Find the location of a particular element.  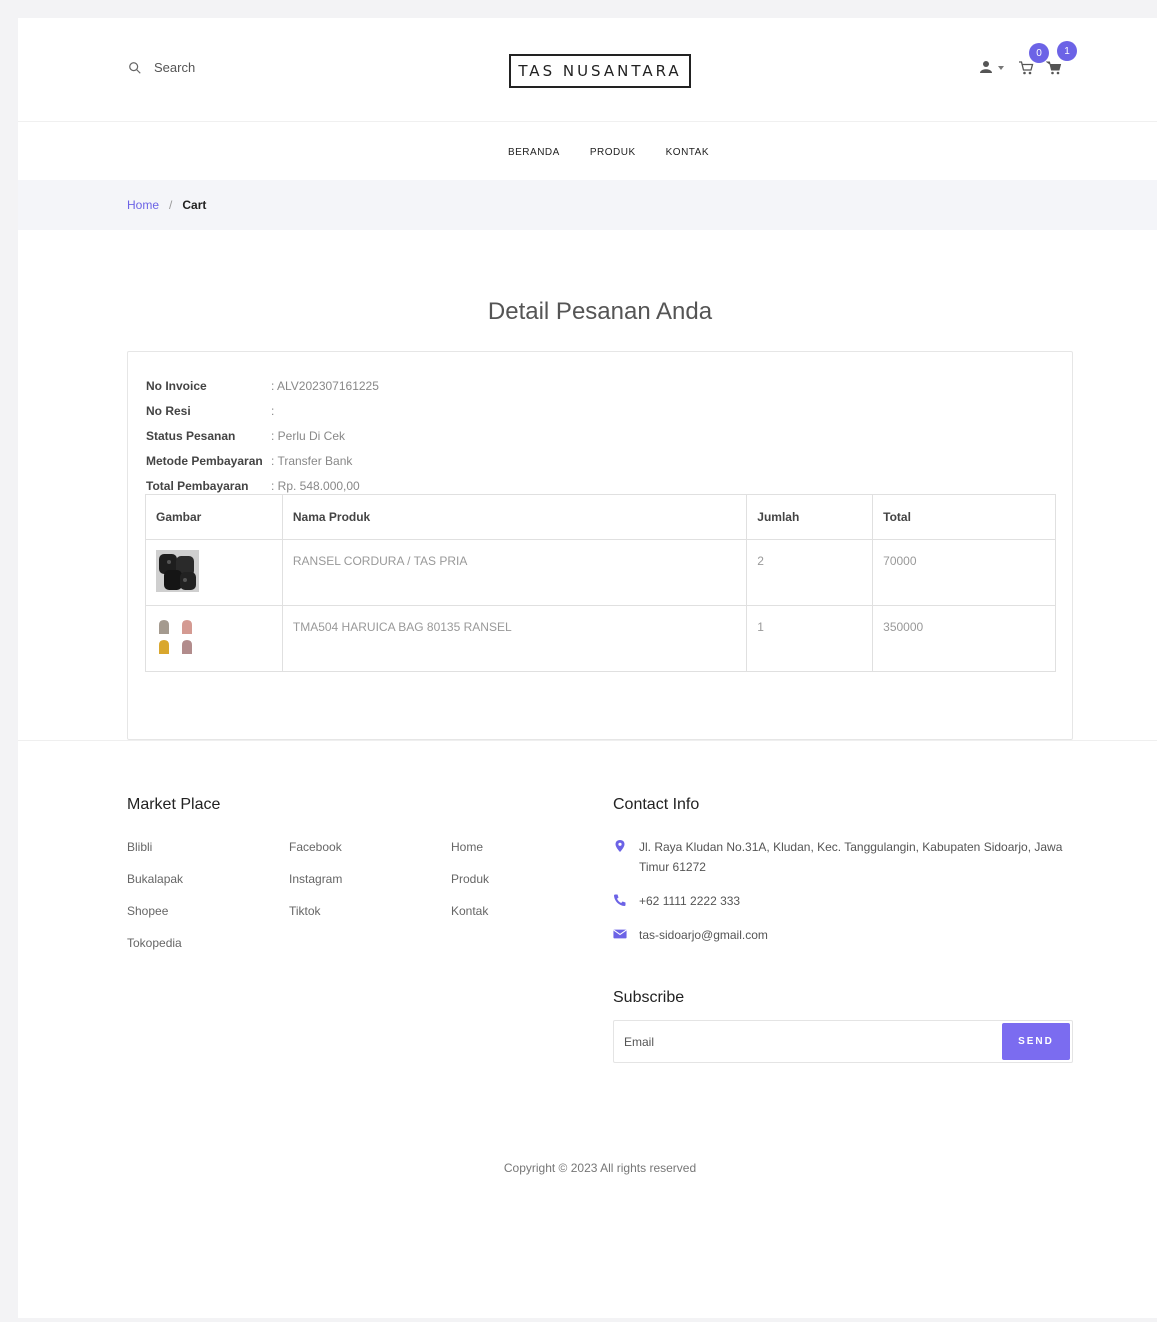

info-value: : Transfer Bank is located at coordinates (312, 461).